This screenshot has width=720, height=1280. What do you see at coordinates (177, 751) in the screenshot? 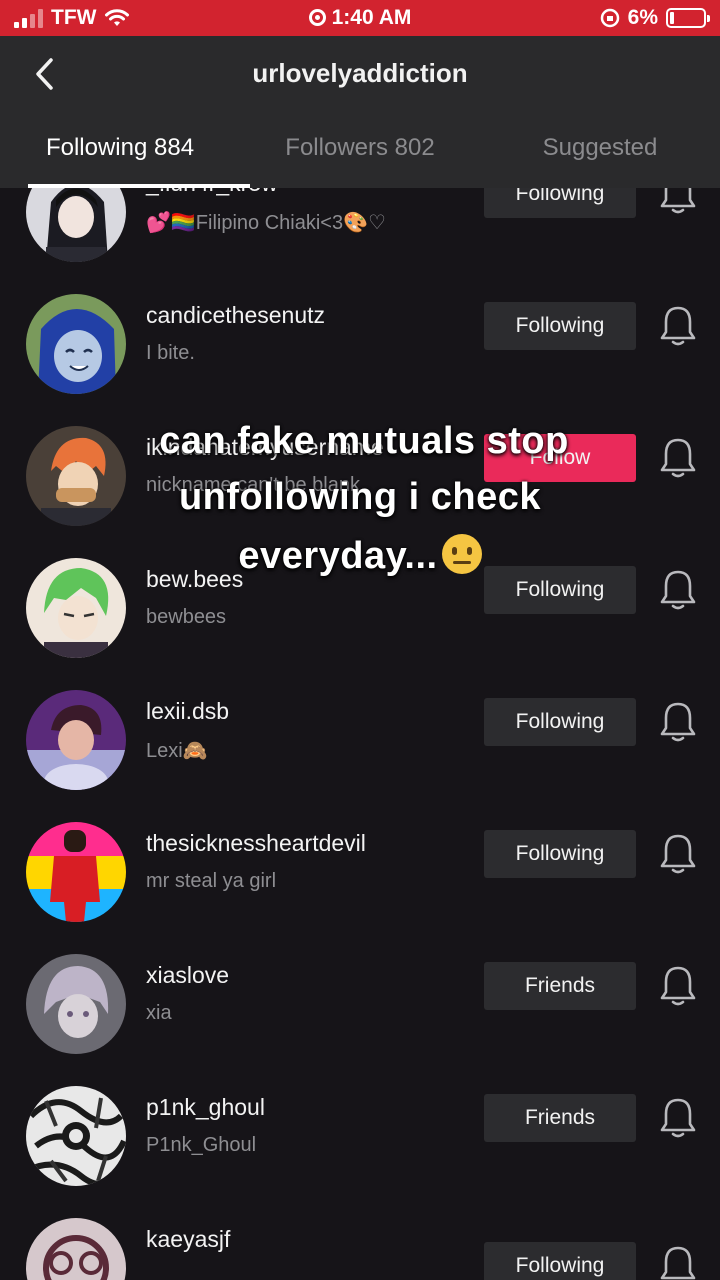
I see `user-bio: Lexi🙈` at bounding box center [177, 751].